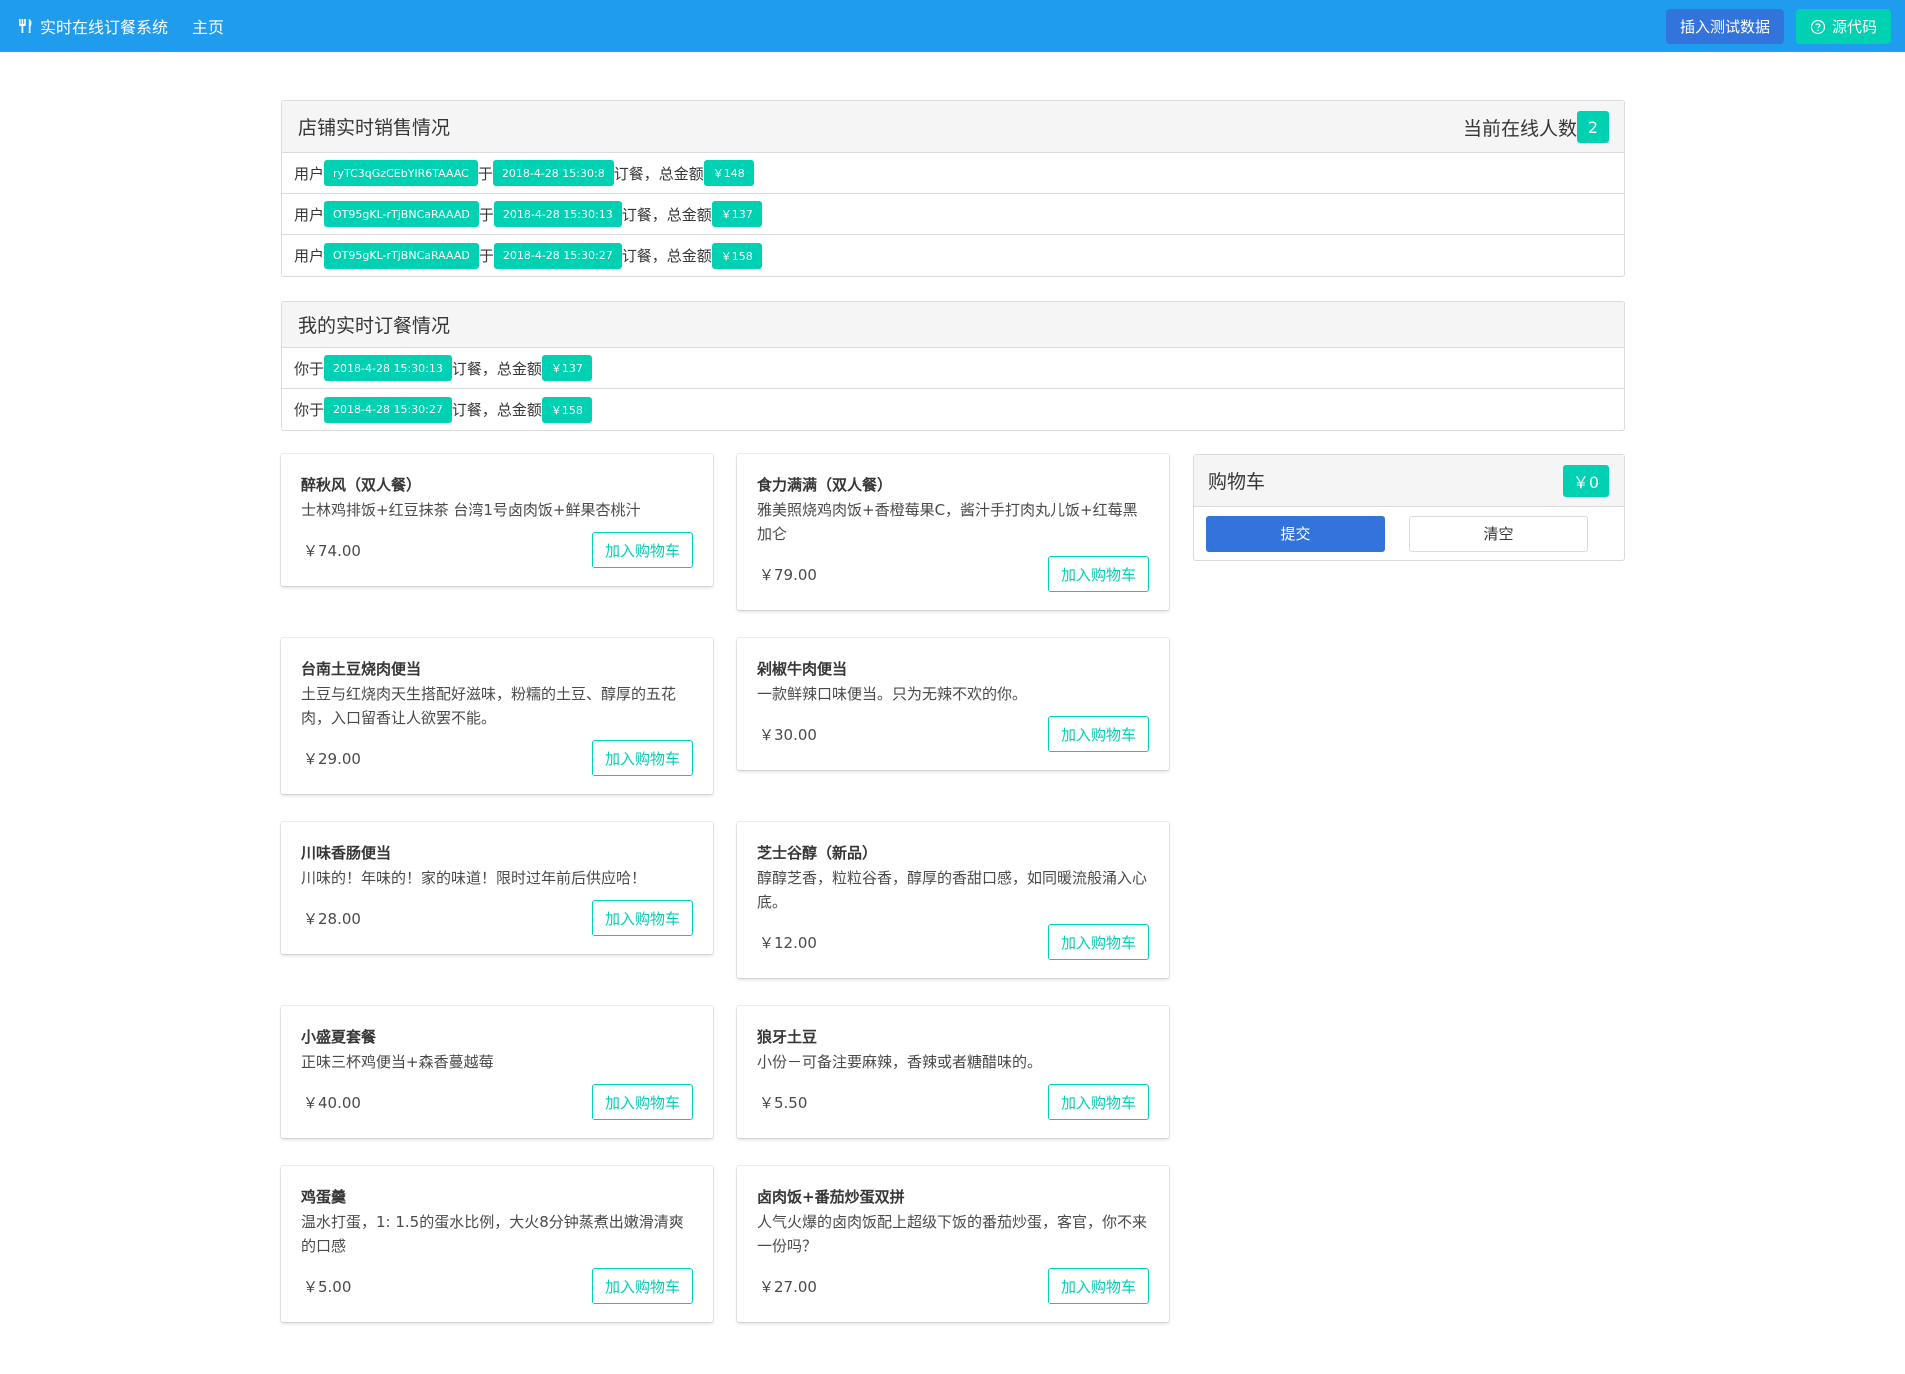 The width and height of the screenshot is (1905, 1374). I want to click on order-time-tag: 2018-4-28 15:30:8, so click(553, 173).